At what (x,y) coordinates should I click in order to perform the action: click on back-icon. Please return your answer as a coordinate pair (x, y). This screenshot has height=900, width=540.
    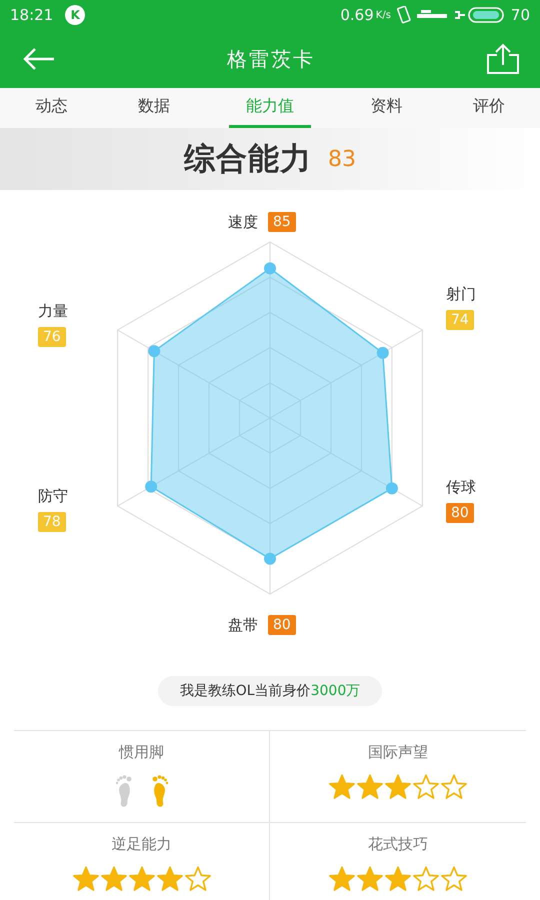
    Looking at the image, I should click on (39, 59).